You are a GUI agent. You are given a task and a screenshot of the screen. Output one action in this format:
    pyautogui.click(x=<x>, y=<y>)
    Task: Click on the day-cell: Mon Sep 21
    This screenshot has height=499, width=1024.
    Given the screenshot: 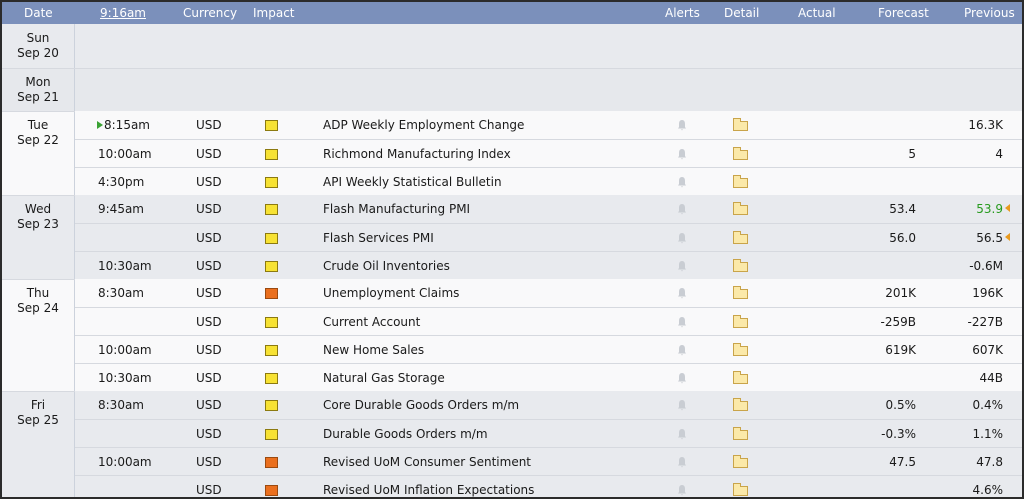 What is the action you would take?
    pyautogui.click(x=38, y=90)
    